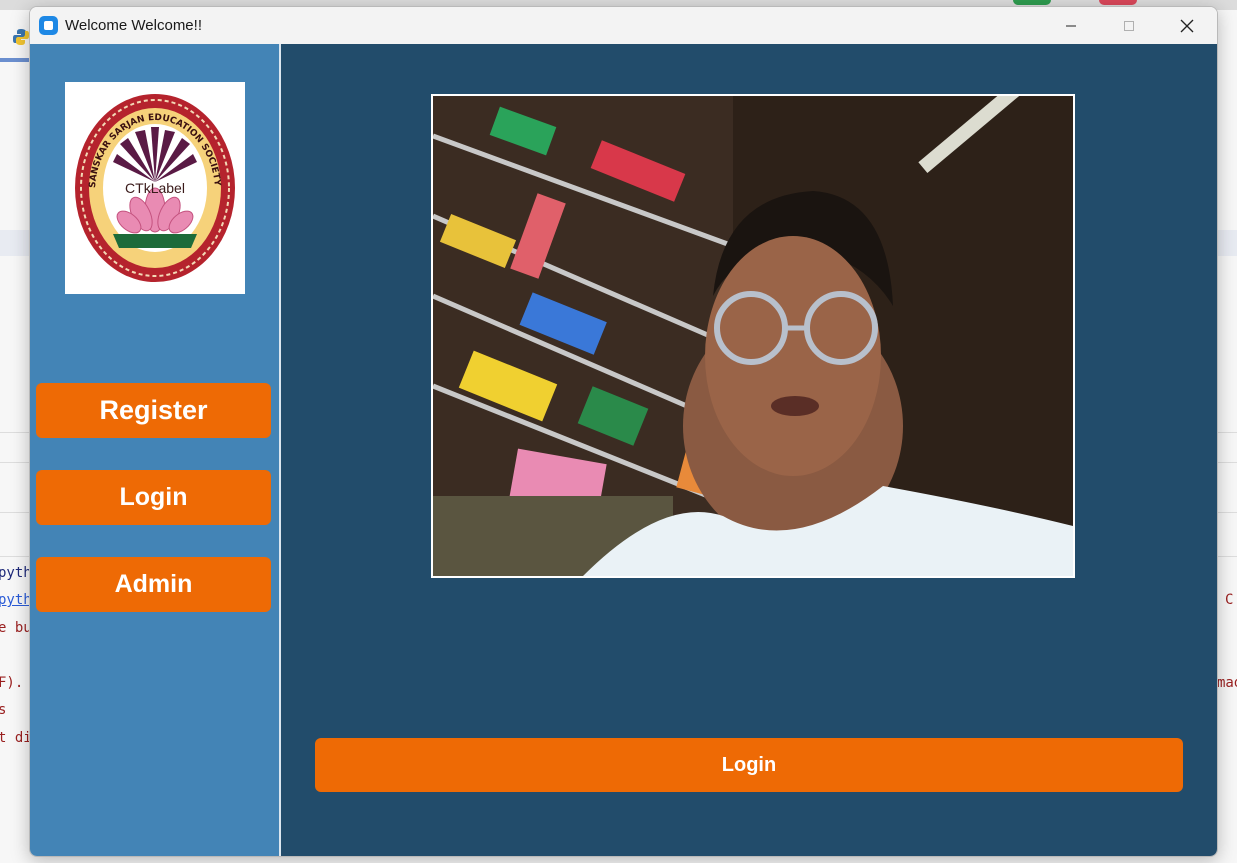  Describe the element at coordinates (1032, 2) in the screenshot. I see `green-indicator` at that location.